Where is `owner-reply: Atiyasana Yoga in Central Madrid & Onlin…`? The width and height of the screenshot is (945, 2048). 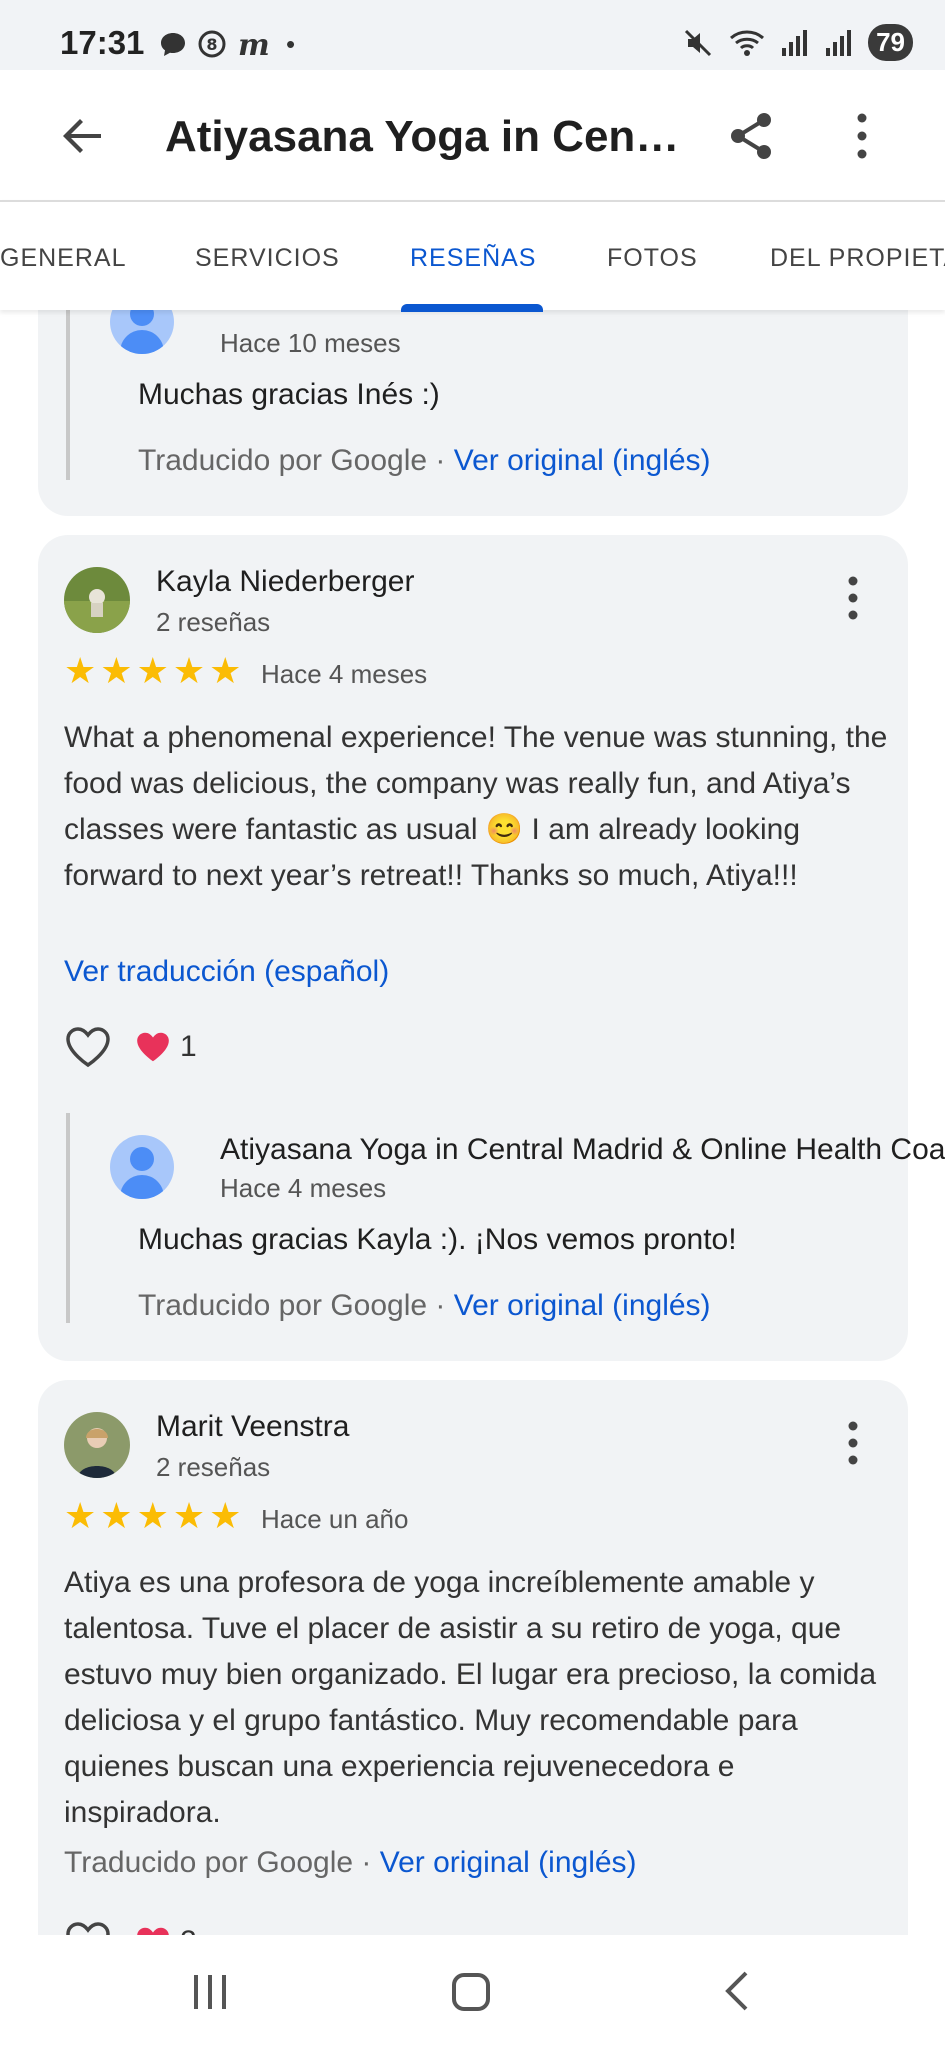 owner-reply: Atiyasana Yoga in Central Madrid & Onlin… is located at coordinates (505, 1218).